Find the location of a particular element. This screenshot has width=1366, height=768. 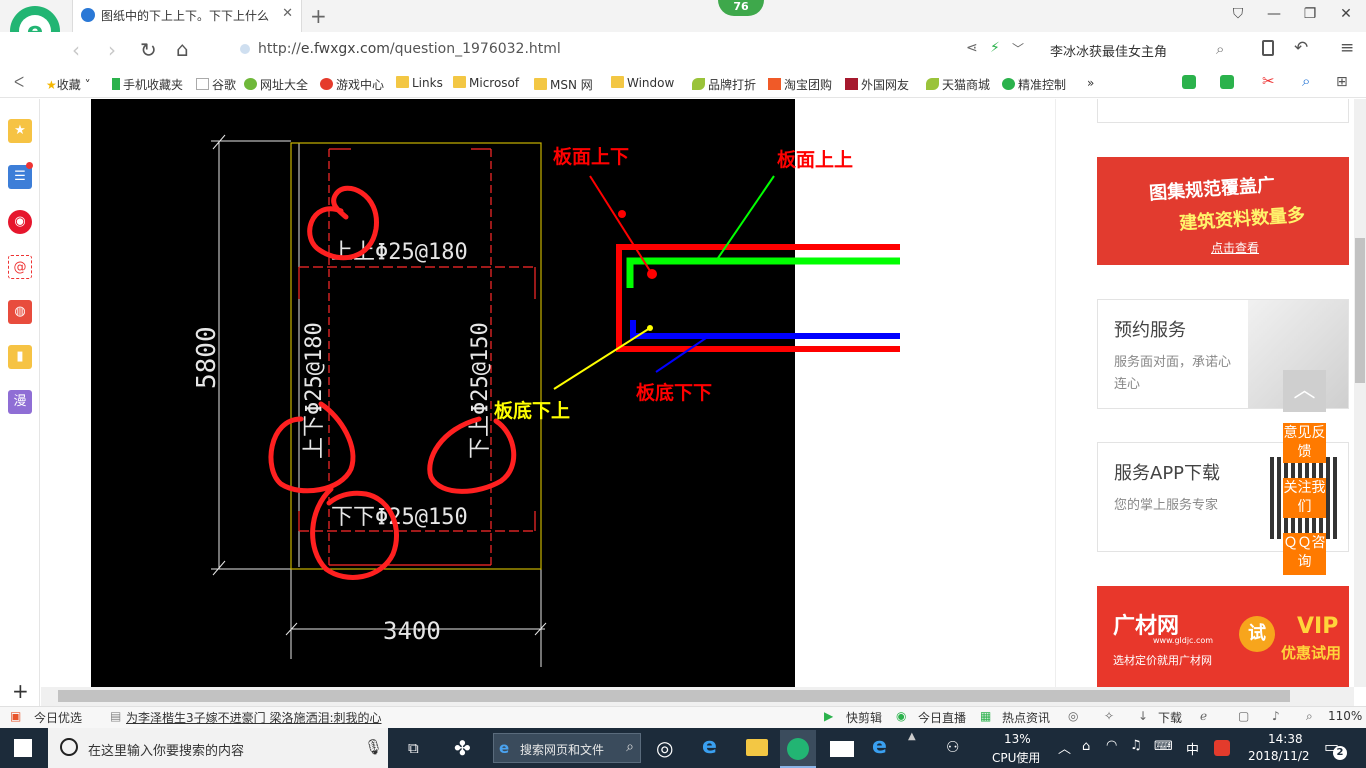

cpu-percent: 13% is located at coordinates (1017, 739).